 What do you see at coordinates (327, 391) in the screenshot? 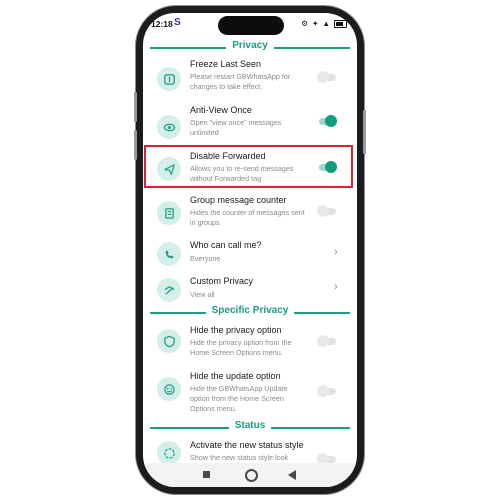
I see `hide-update-option-toggle` at bounding box center [327, 391].